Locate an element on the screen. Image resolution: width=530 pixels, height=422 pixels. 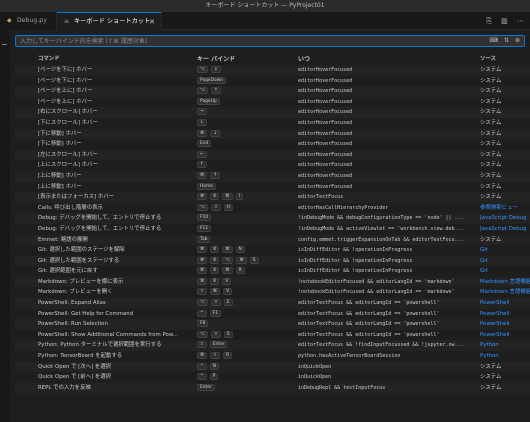
when-cell: editorTextFocus is located at coordinates (321, 197).